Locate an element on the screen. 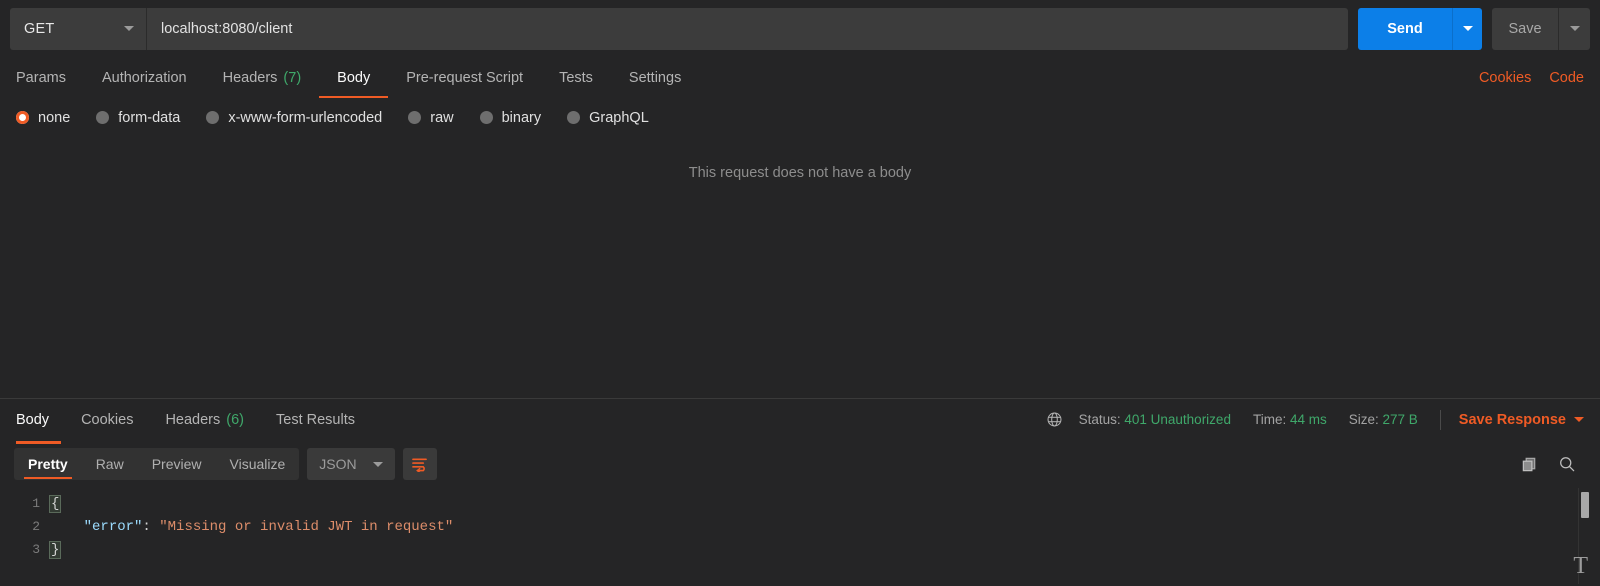 This screenshot has width=1600, height=586. body-type-graphql: GraphQL is located at coordinates (608, 118).